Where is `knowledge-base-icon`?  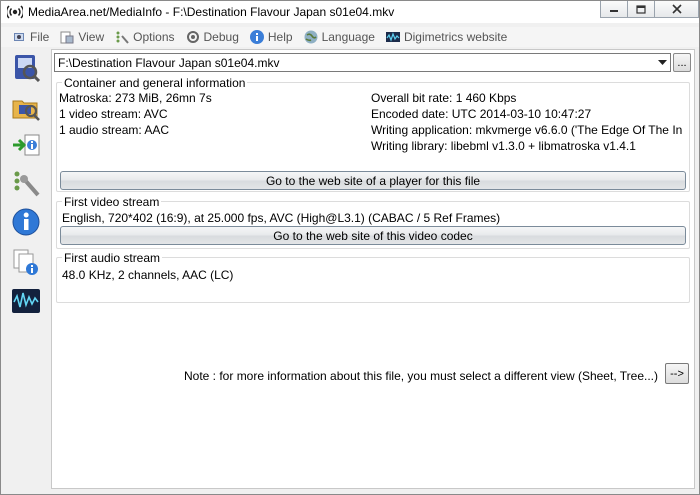
knowledge-base-icon is located at coordinates (25, 262).